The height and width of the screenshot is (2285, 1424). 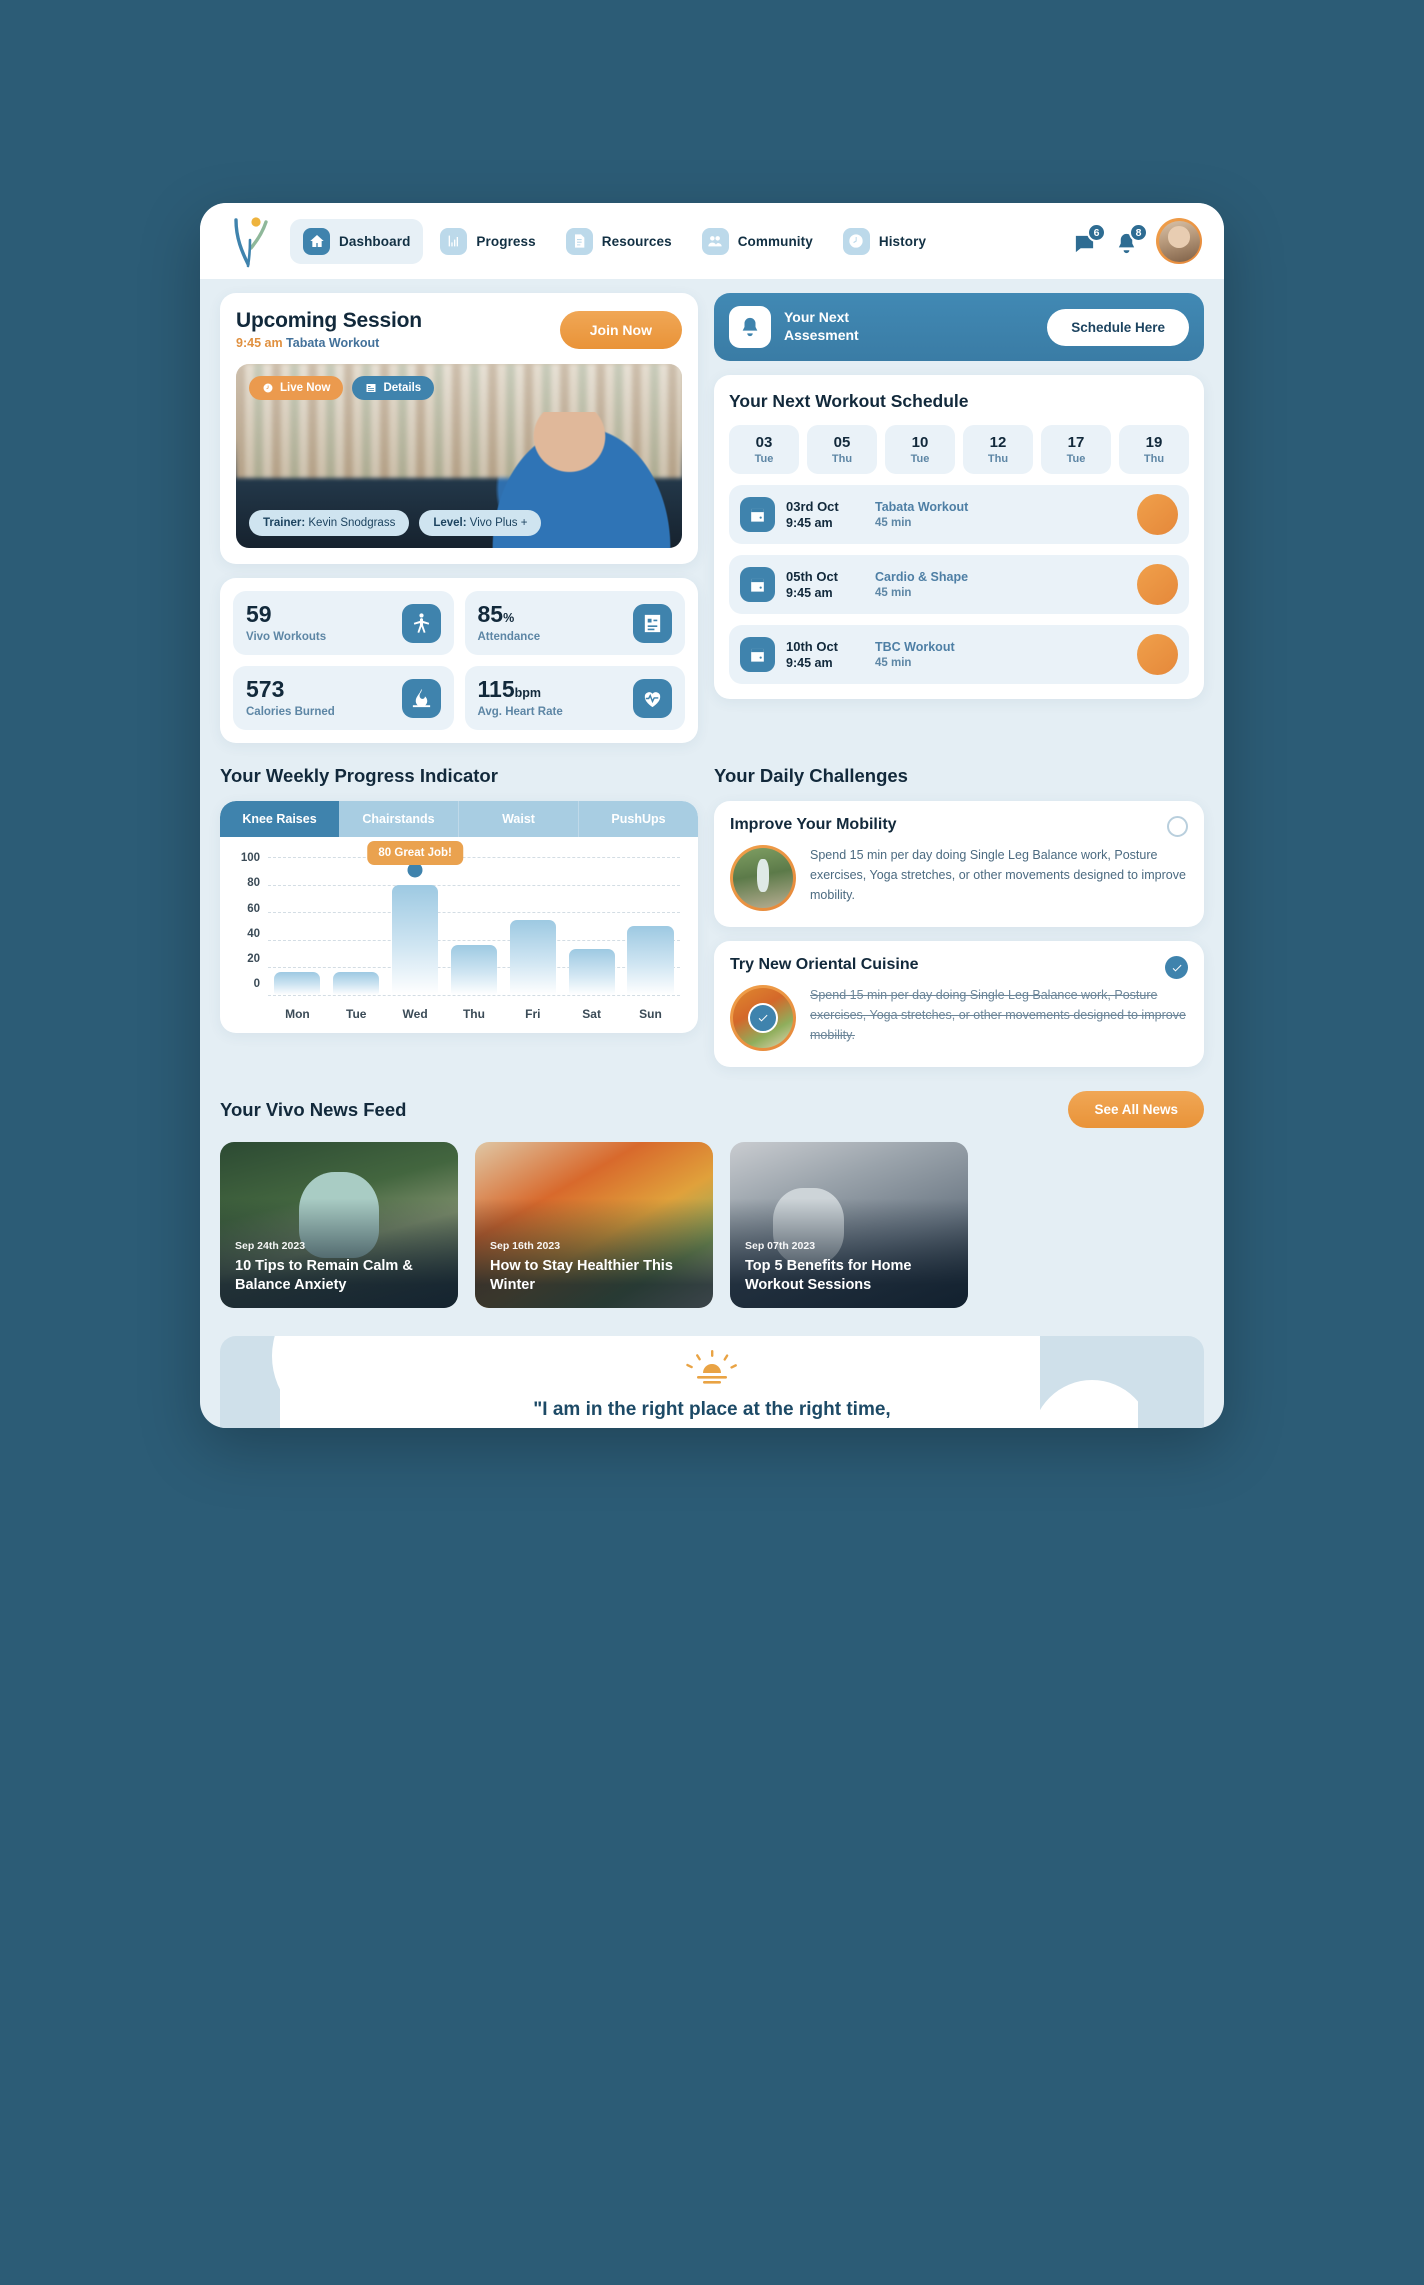 What do you see at coordinates (715, 241) in the screenshot?
I see `people-icon` at bounding box center [715, 241].